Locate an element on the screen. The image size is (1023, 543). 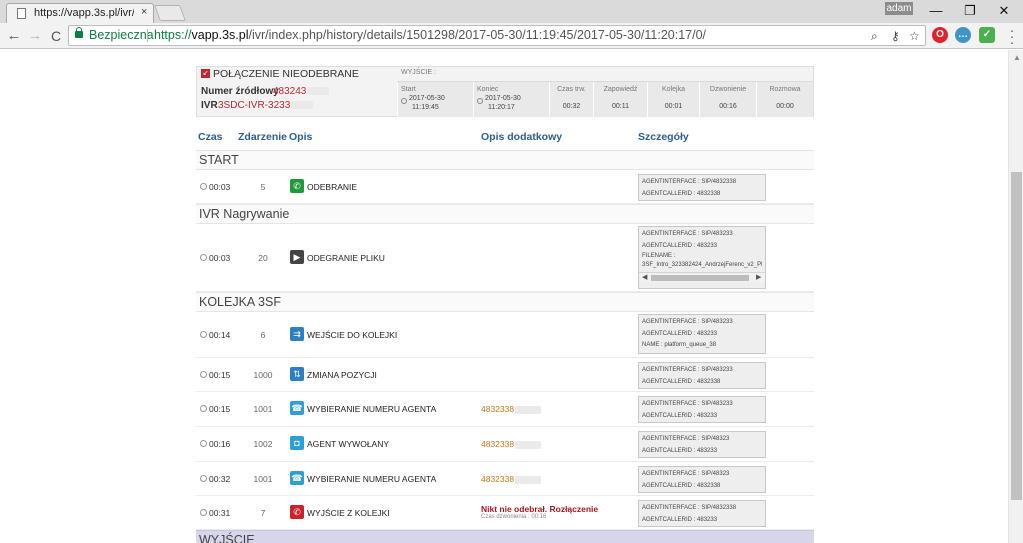
metric-value: 00:01 is located at coordinates (673, 106).